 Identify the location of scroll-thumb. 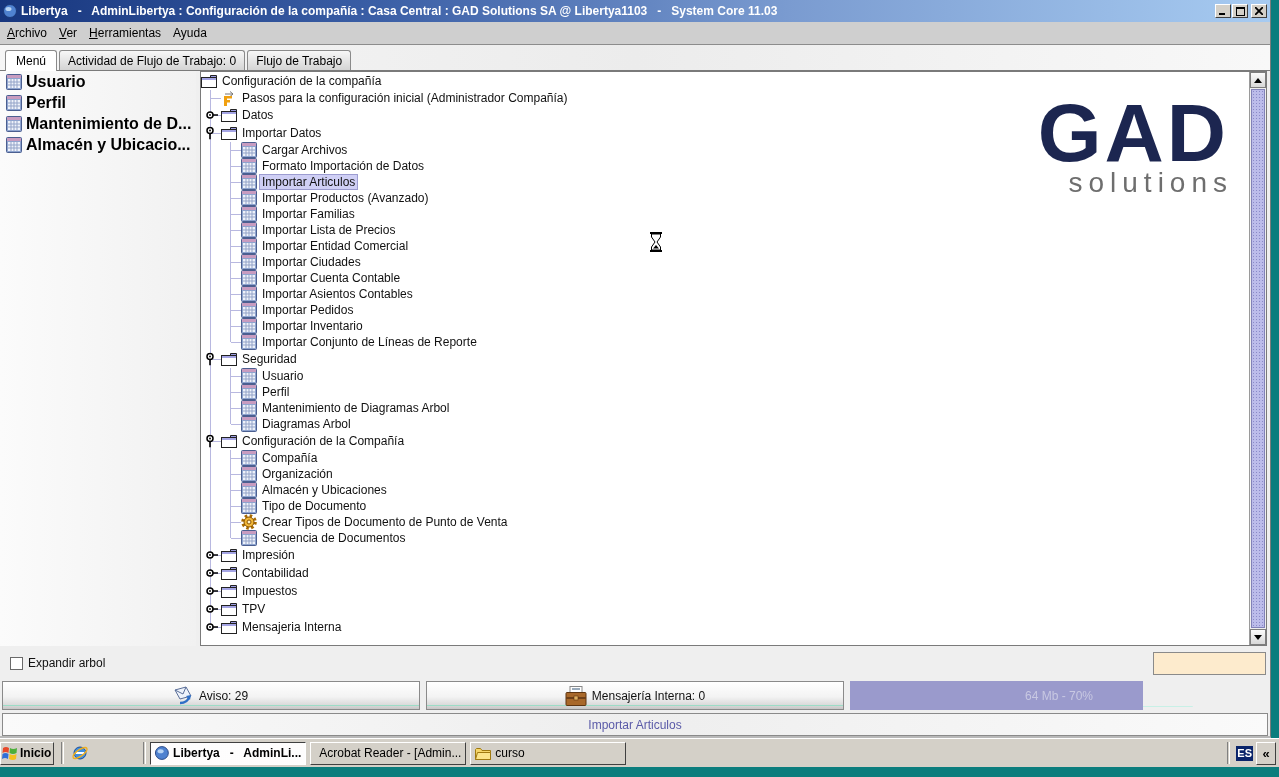
(1258, 358).